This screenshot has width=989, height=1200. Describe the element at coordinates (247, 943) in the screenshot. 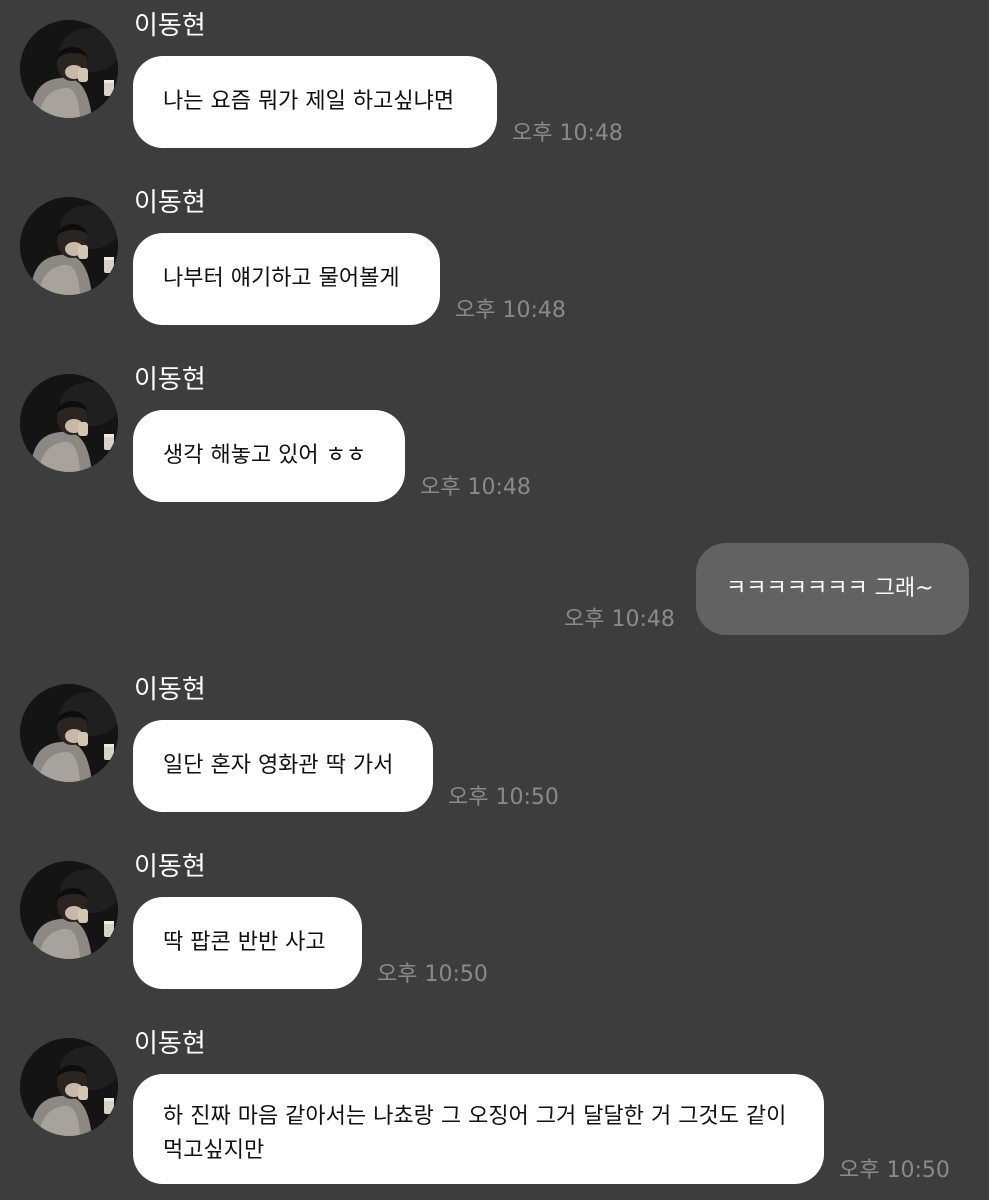

I see `message-bubble: 딱 팝콘 반반 사고` at that location.